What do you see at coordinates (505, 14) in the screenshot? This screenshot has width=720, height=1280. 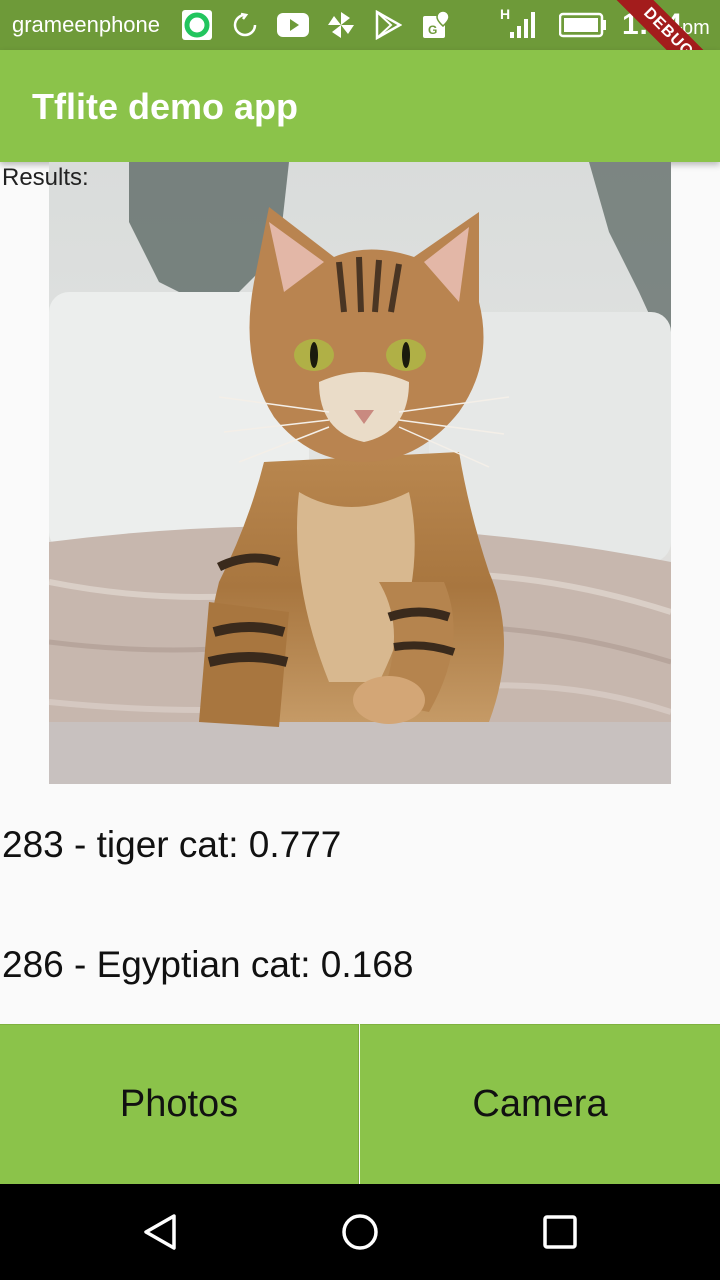 I see `network-type-label: H` at bounding box center [505, 14].